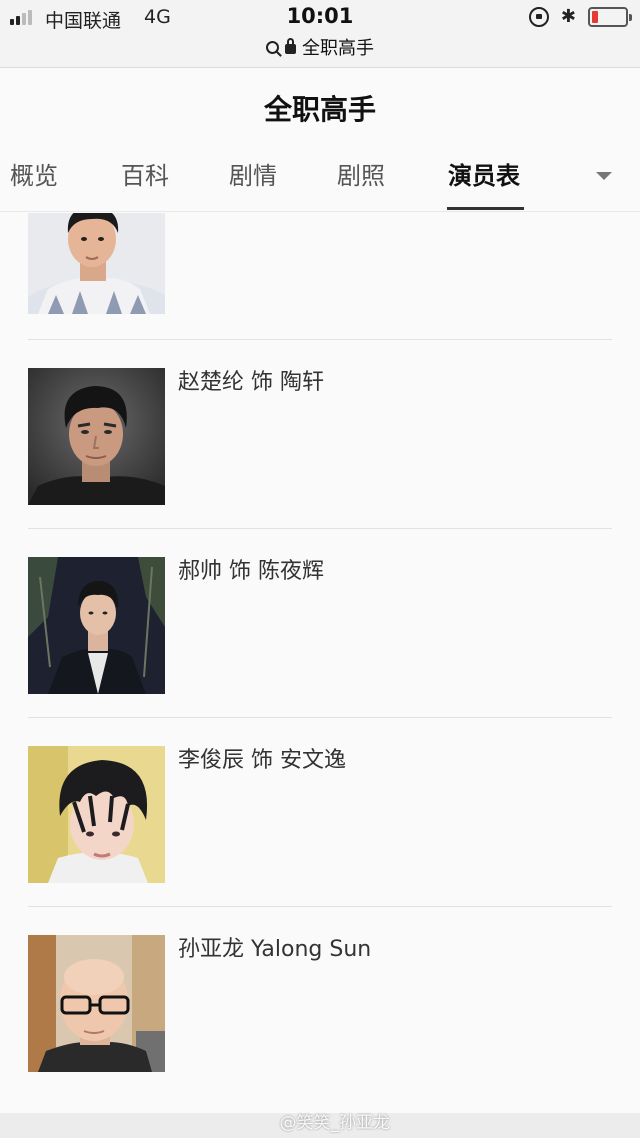 Image resolution: width=640 pixels, height=1138 pixels. What do you see at coordinates (538, 16) in the screenshot?
I see `orientation-lock-icon` at bounding box center [538, 16].